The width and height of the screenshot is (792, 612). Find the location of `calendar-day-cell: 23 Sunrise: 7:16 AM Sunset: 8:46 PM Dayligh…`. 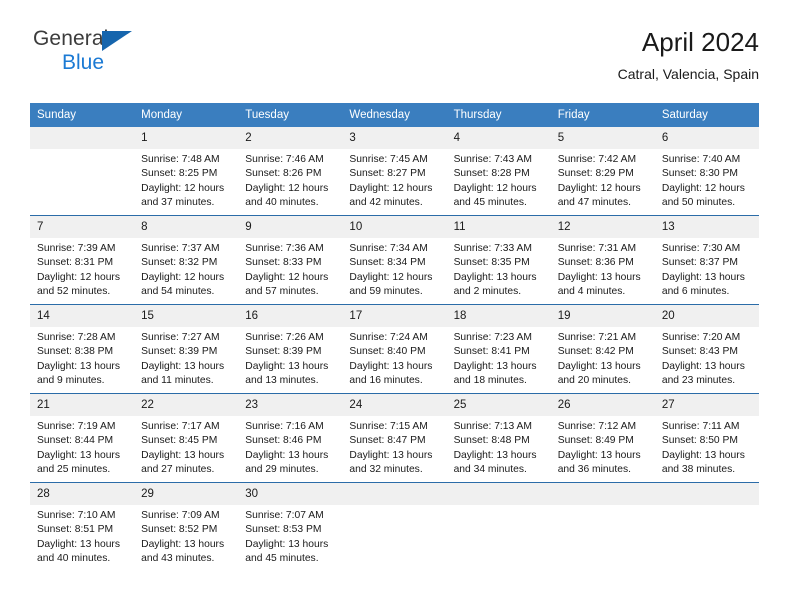

calendar-day-cell: 23 Sunrise: 7:16 AM Sunset: 8:46 PM Dayligh… is located at coordinates (290, 438).